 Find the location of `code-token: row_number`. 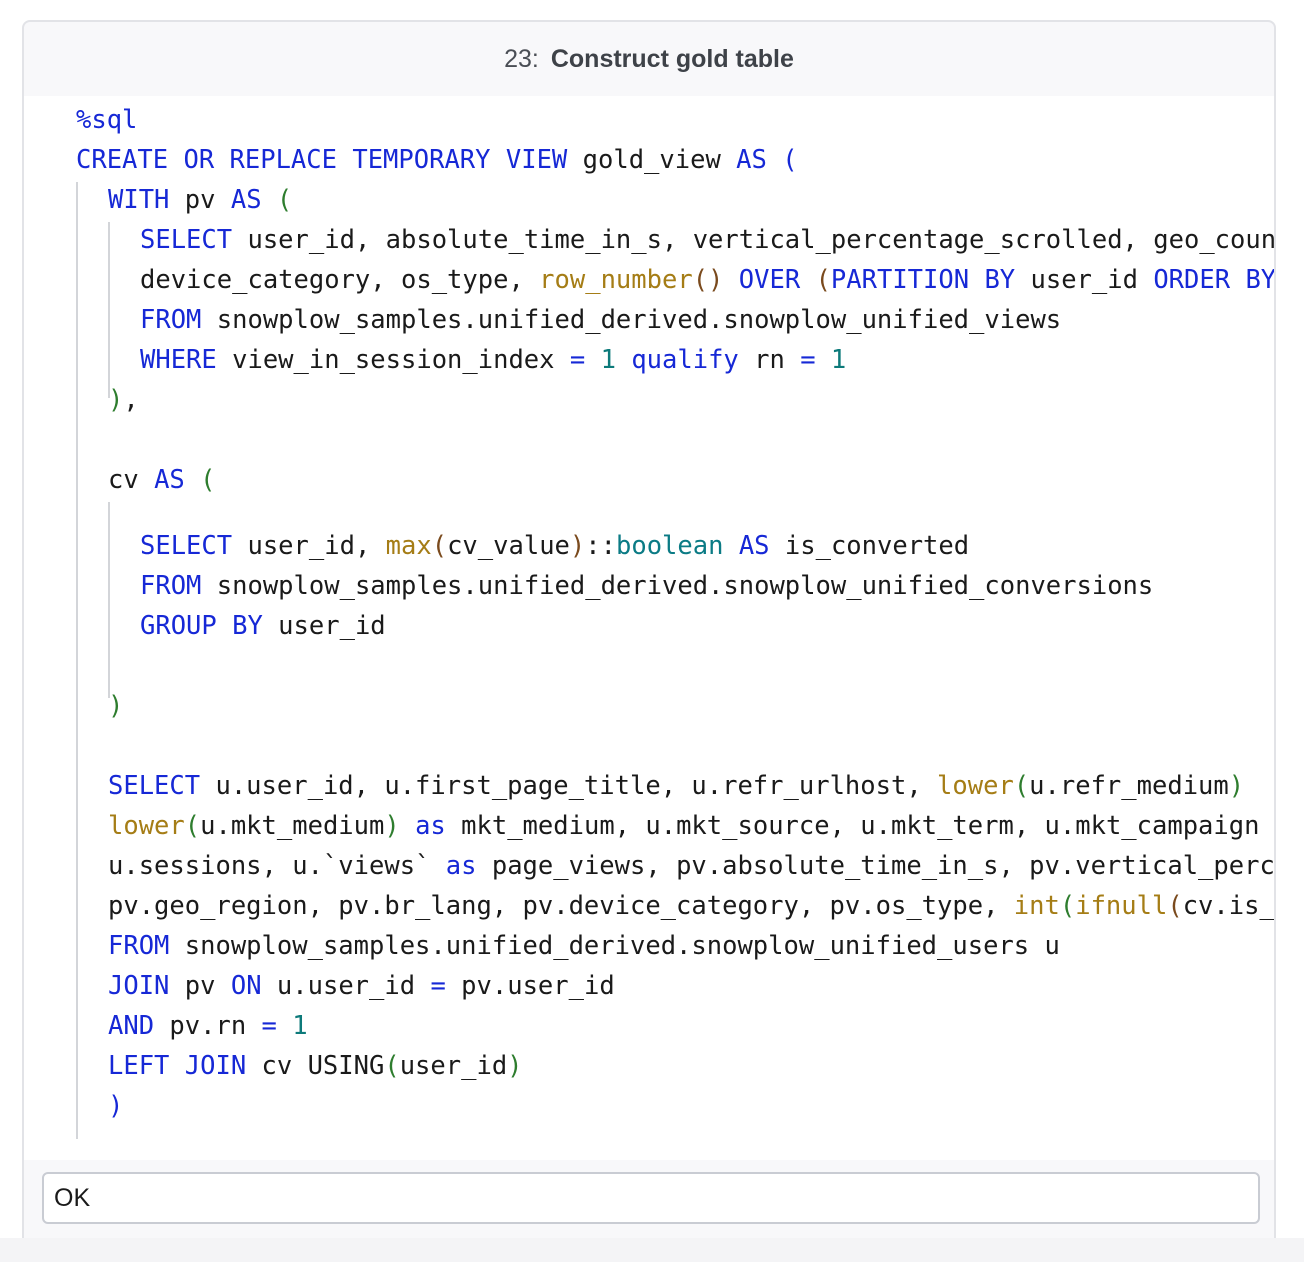

code-token: row_number is located at coordinates (616, 280).